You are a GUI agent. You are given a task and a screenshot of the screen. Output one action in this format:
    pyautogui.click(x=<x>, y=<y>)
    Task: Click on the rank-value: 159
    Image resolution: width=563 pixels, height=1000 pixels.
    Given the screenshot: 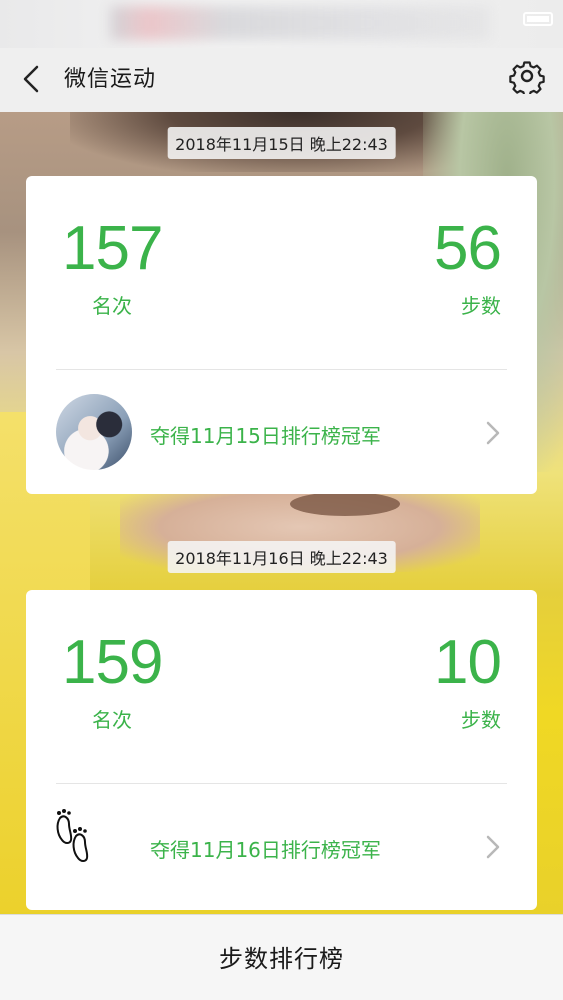 What is the action you would take?
    pyautogui.click(x=112, y=662)
    